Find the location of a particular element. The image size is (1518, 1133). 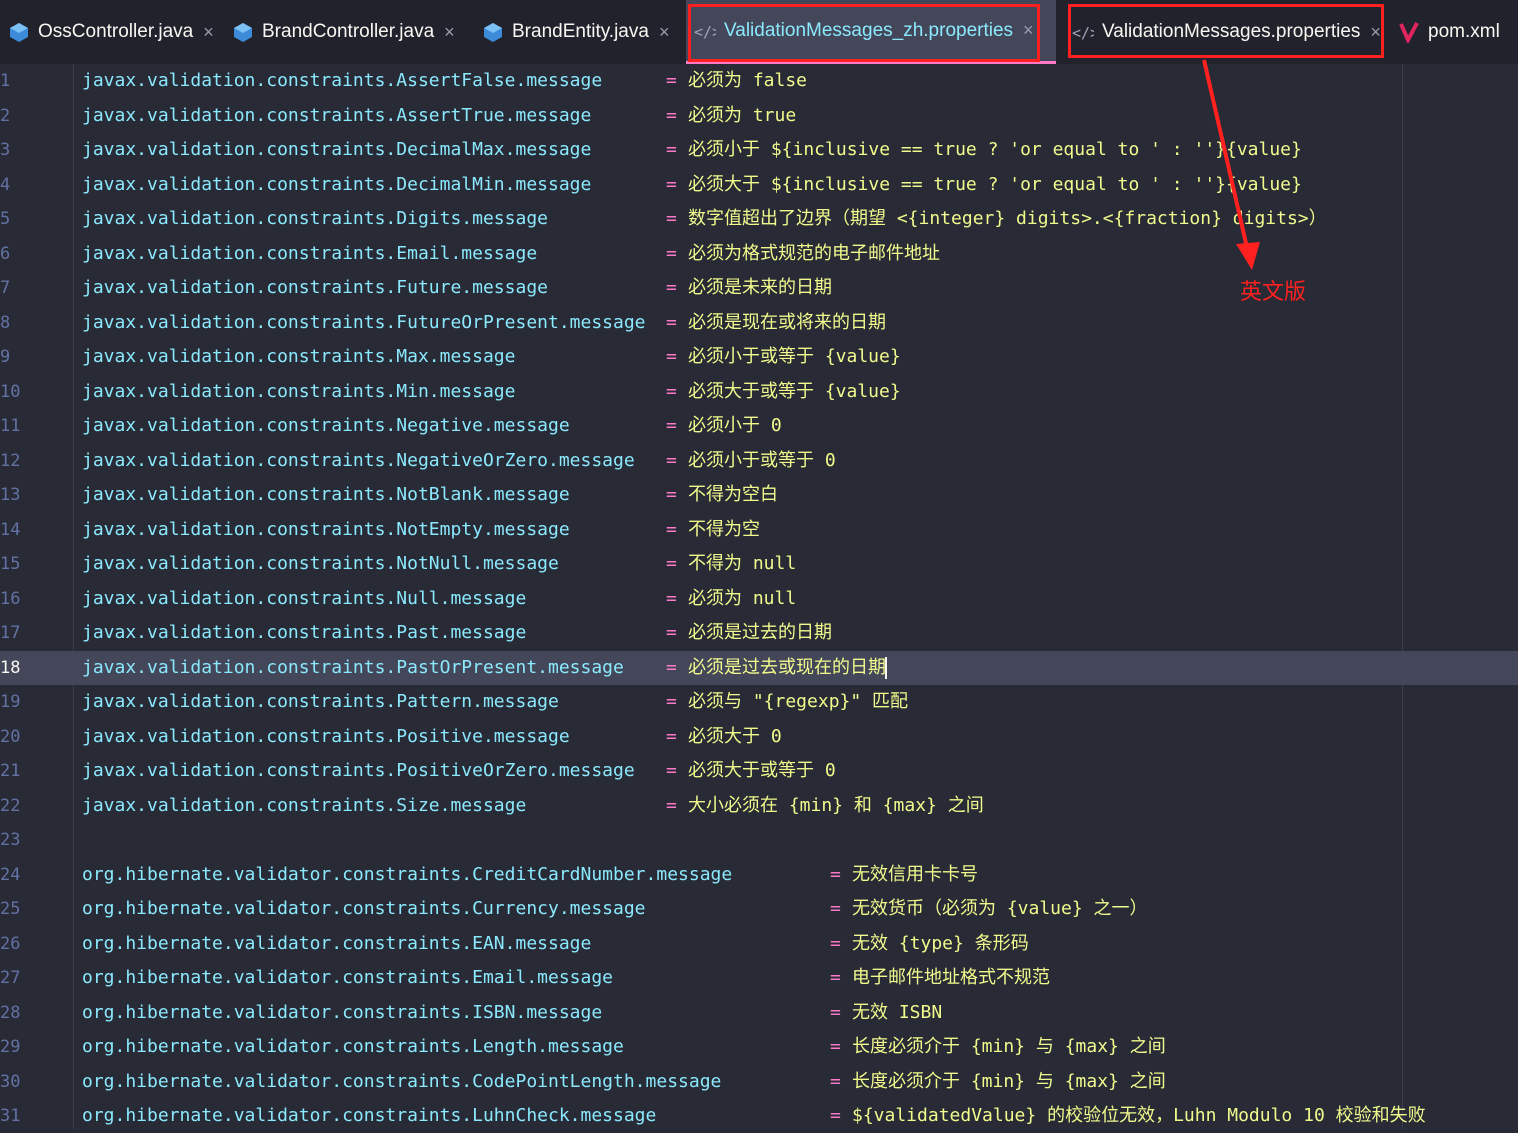

tab-0: OssController.java × is located at coordinates (112, 32).